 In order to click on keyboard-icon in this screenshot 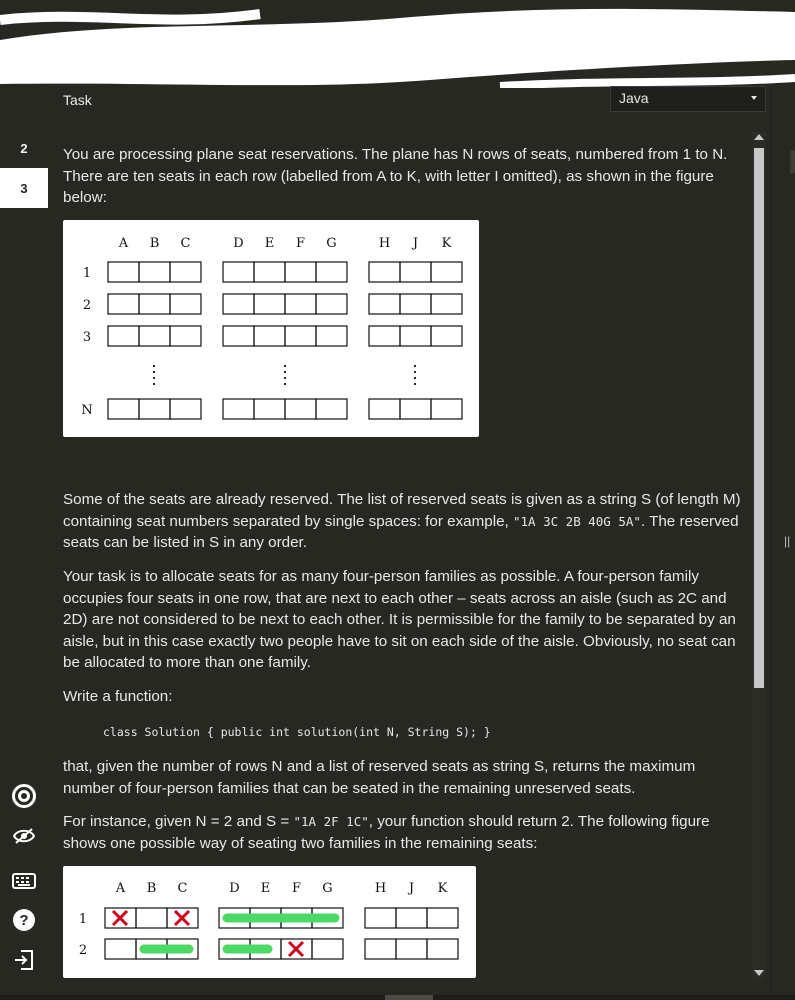, I will do `click(24, 880)`.